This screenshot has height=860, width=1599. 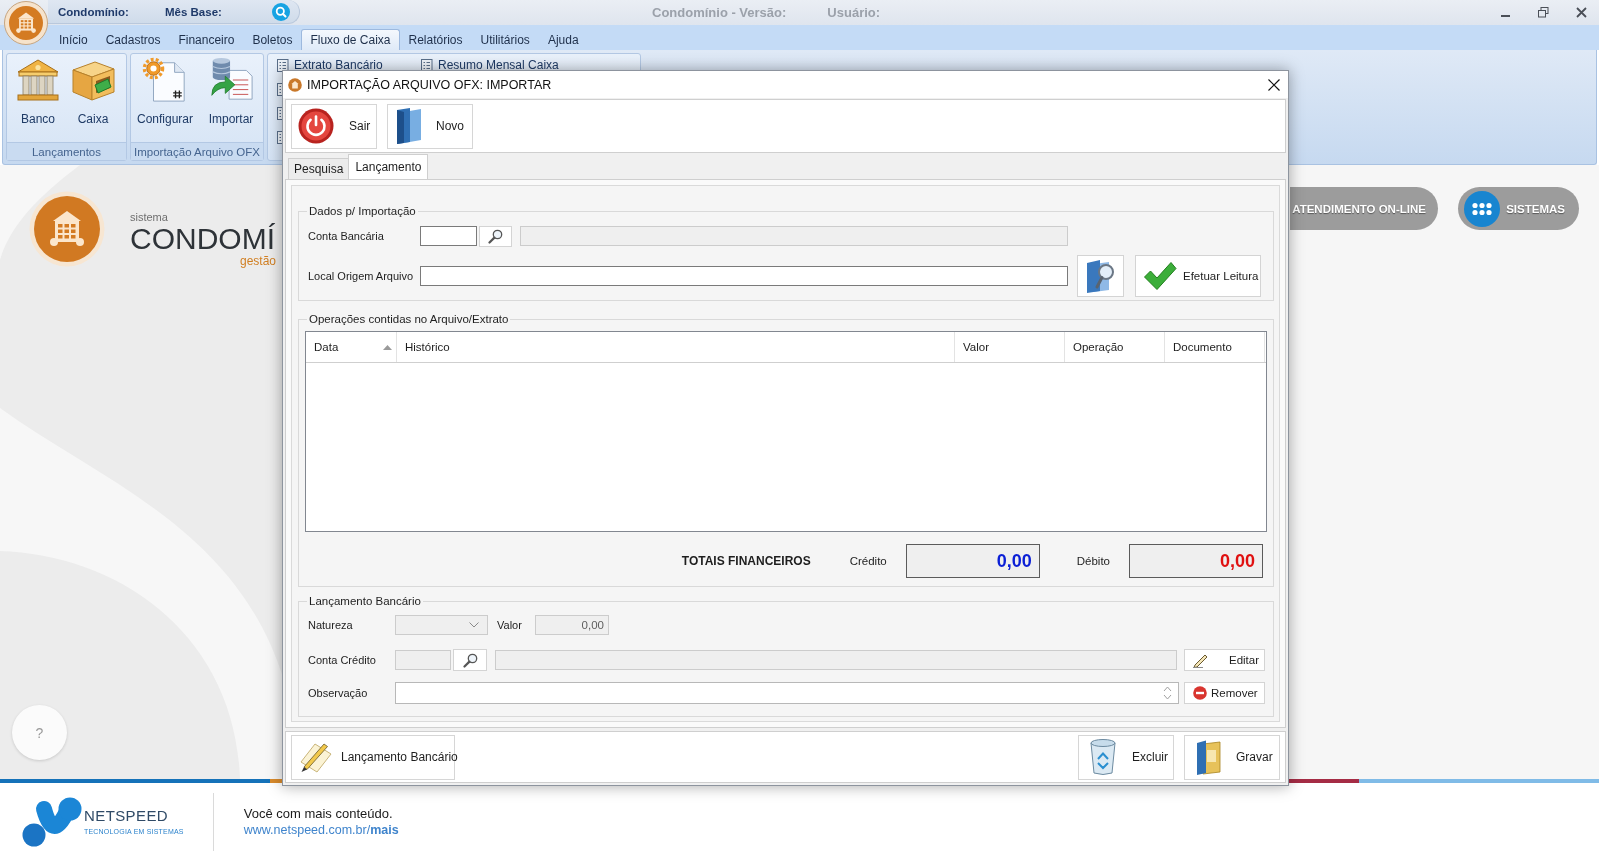 What do you see at coordinates (409, 126) in the screenshot?
I see `folder-icon` at bounding box center [409, 126].